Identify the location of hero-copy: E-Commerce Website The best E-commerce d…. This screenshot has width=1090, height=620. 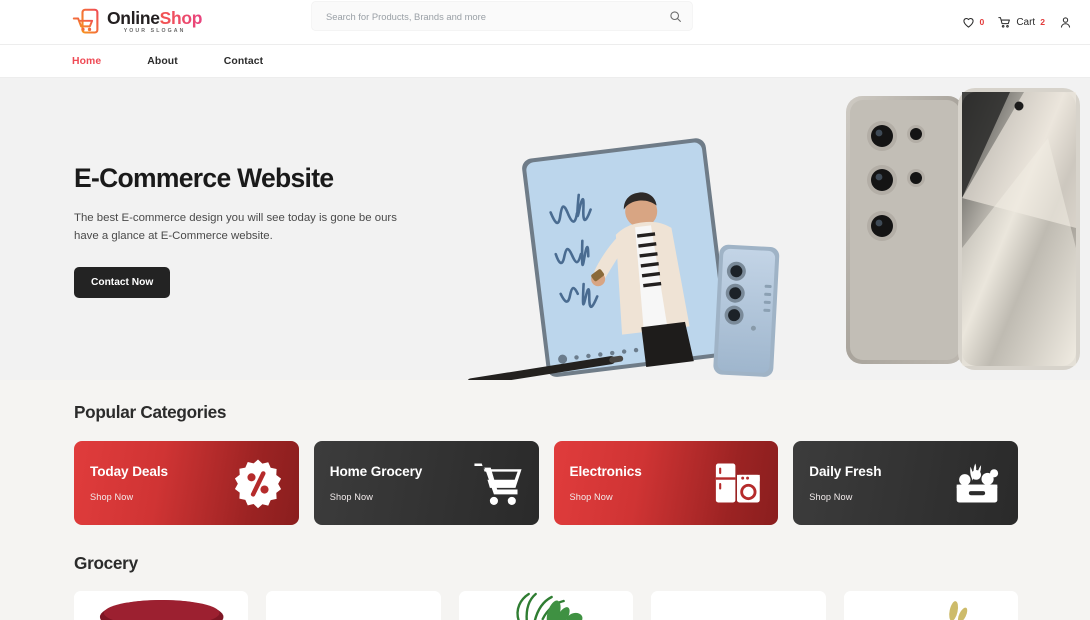
(254, 231).